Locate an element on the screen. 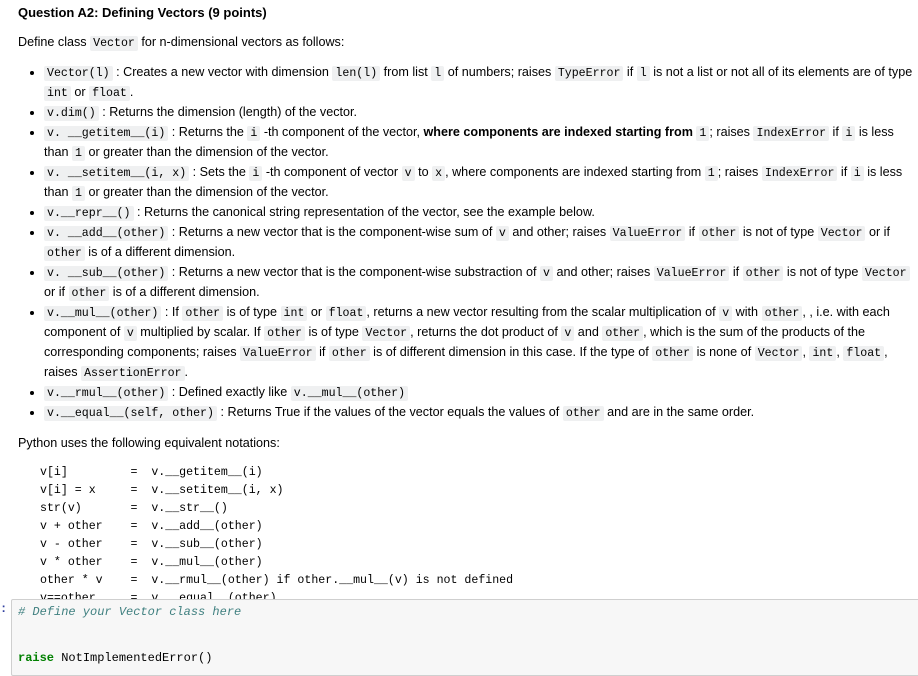 Image resolution: width=918 pixels, height=676 pixels. inline-code: v.dim() is located at coordinates (71, 113).